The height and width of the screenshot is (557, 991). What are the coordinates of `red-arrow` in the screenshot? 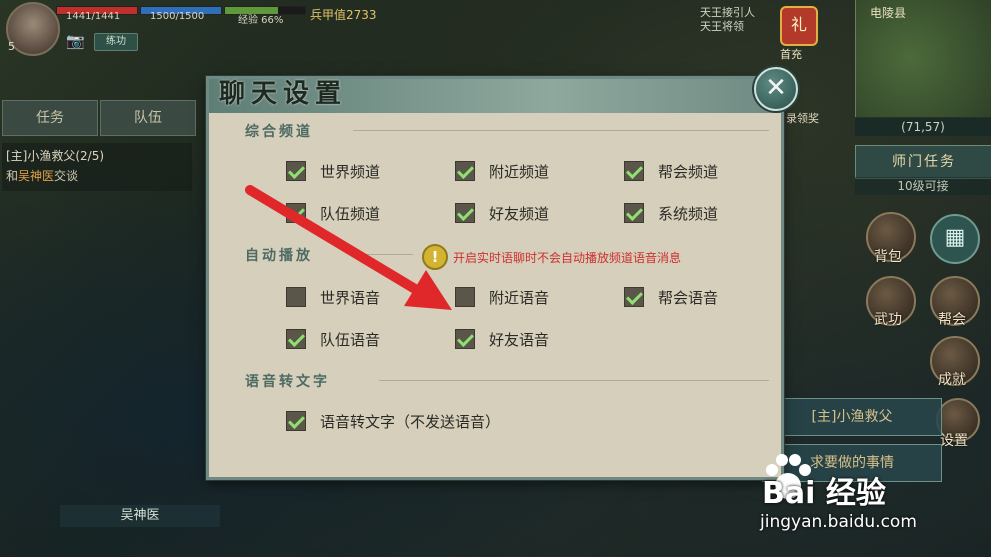 It's located at (348, 247).